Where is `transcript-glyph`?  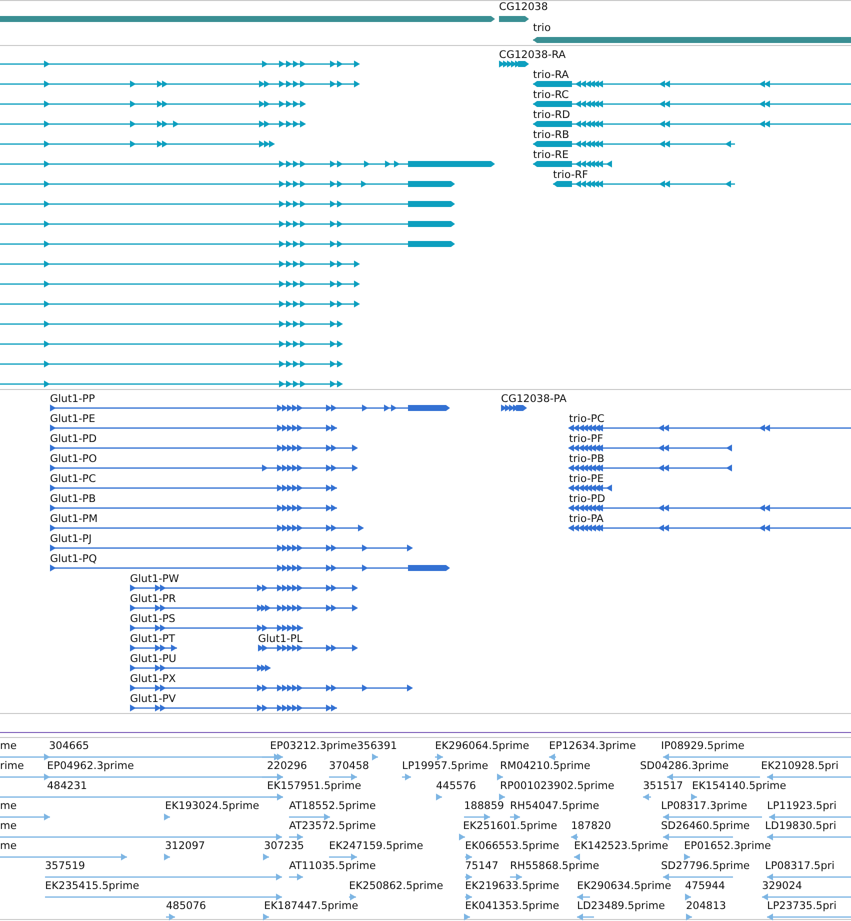
transcript-glyph is located at coordinates (514, 64).